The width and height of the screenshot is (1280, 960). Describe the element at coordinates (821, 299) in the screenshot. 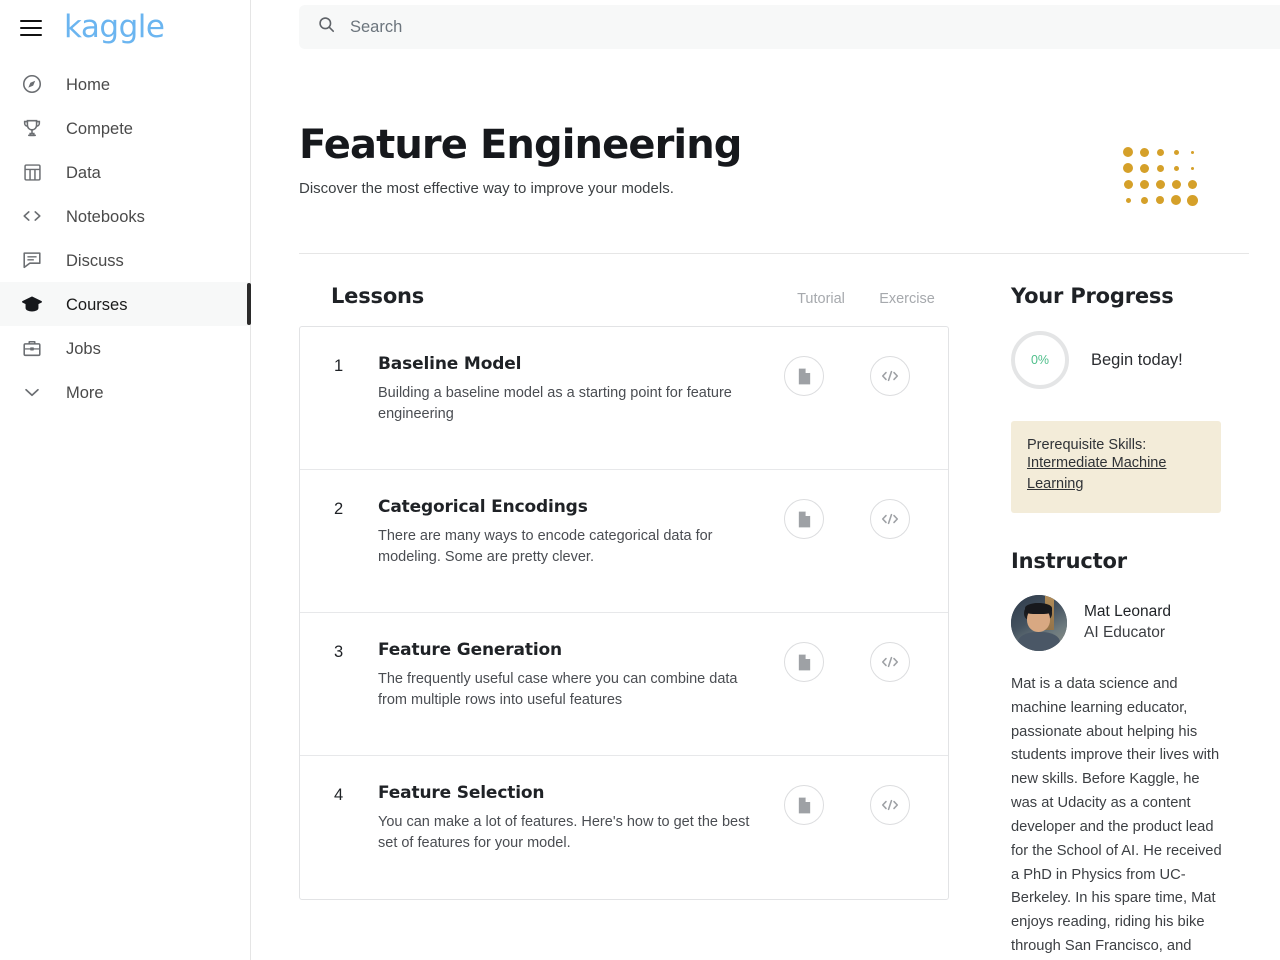

I see `column-header-tutorial: Tutorial` at that location.